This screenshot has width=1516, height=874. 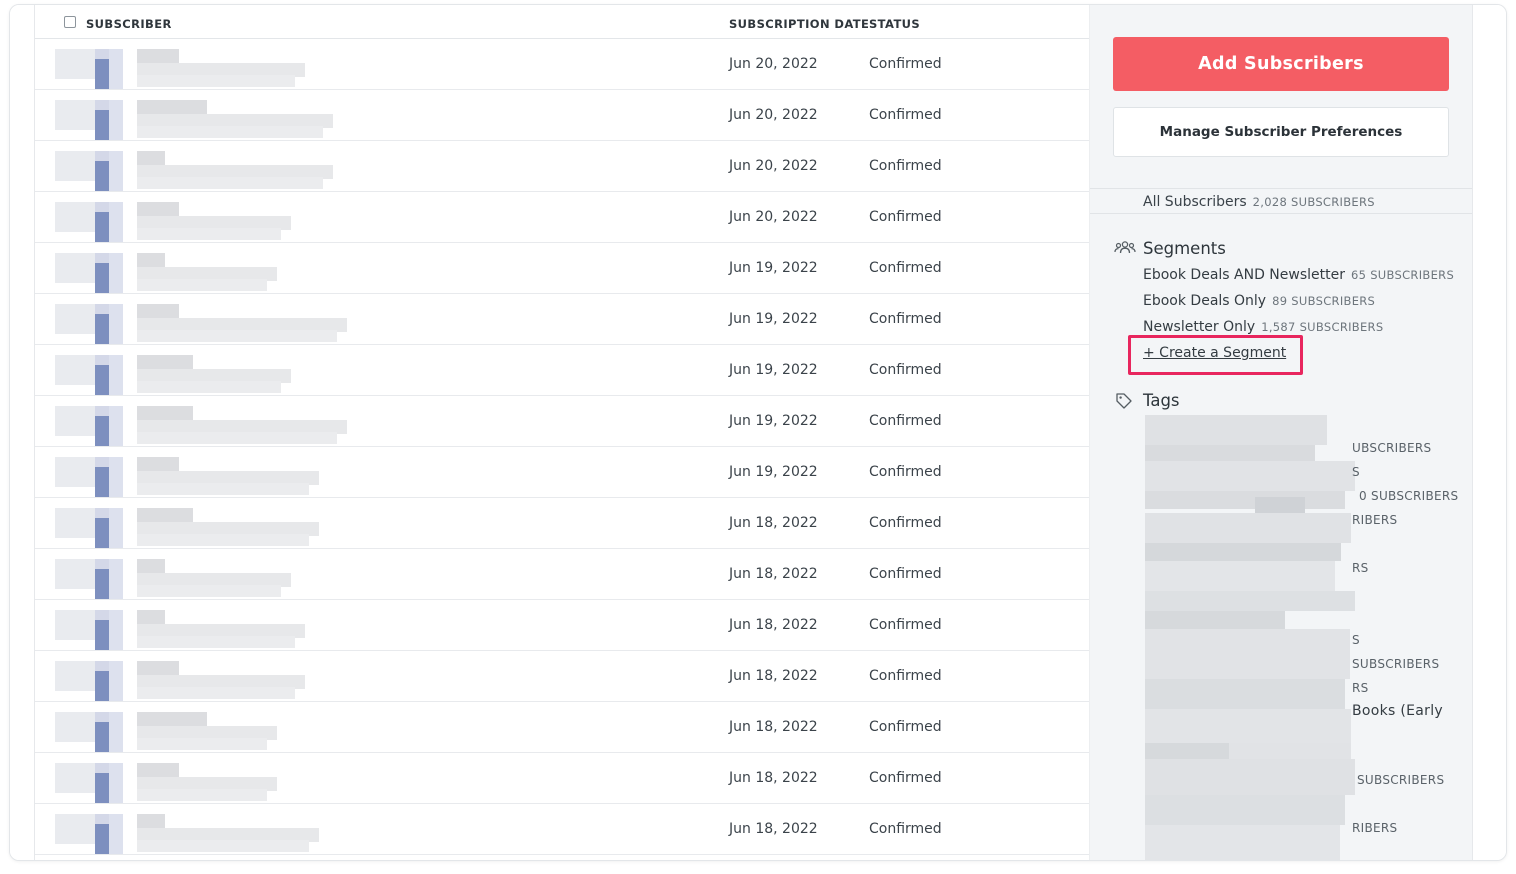 I want to click on left-gutter, so click(x=22, y=432).